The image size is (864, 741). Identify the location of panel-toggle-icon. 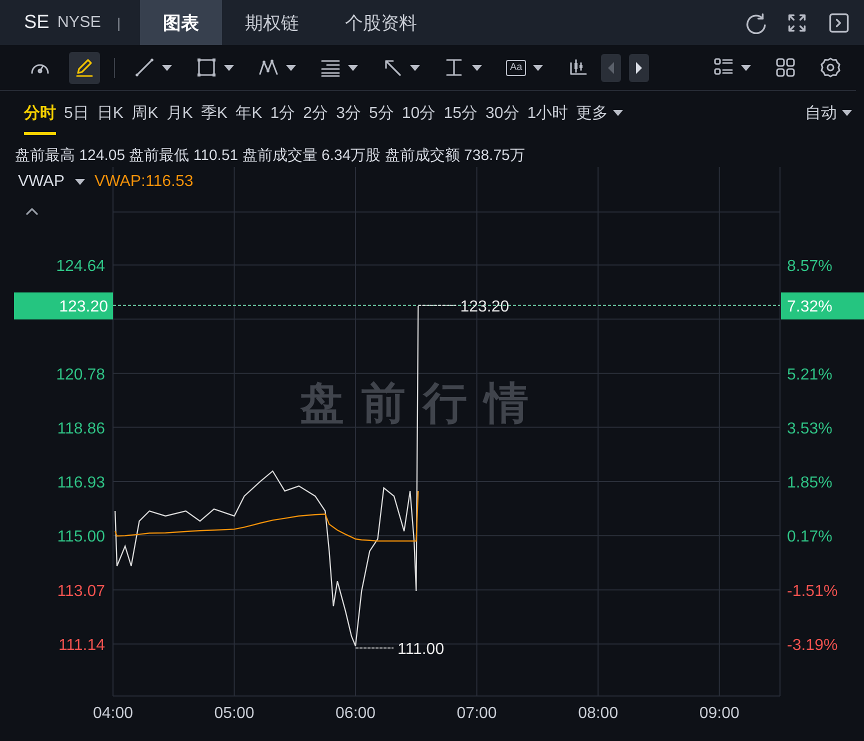
(839, 23).